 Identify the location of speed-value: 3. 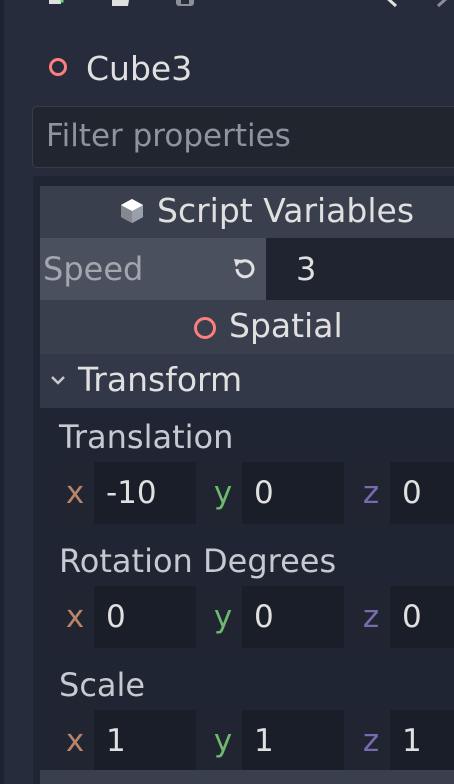
(306, 269).